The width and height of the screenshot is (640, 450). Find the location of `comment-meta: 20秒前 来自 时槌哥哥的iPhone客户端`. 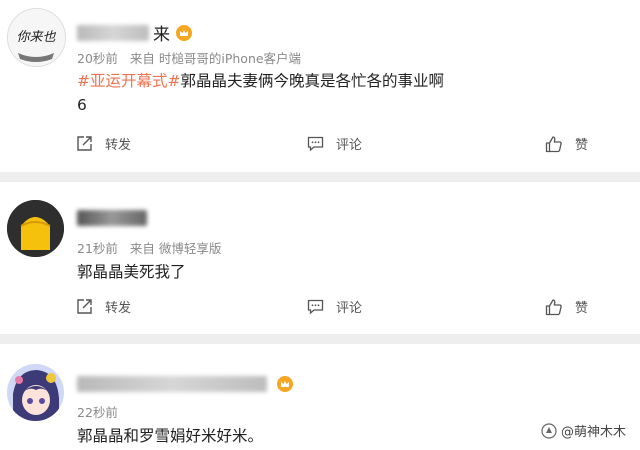

comment-meta: 20秒前 来自 时槌哥哥的iPhone客户端 is located at coordinates (193, 57).